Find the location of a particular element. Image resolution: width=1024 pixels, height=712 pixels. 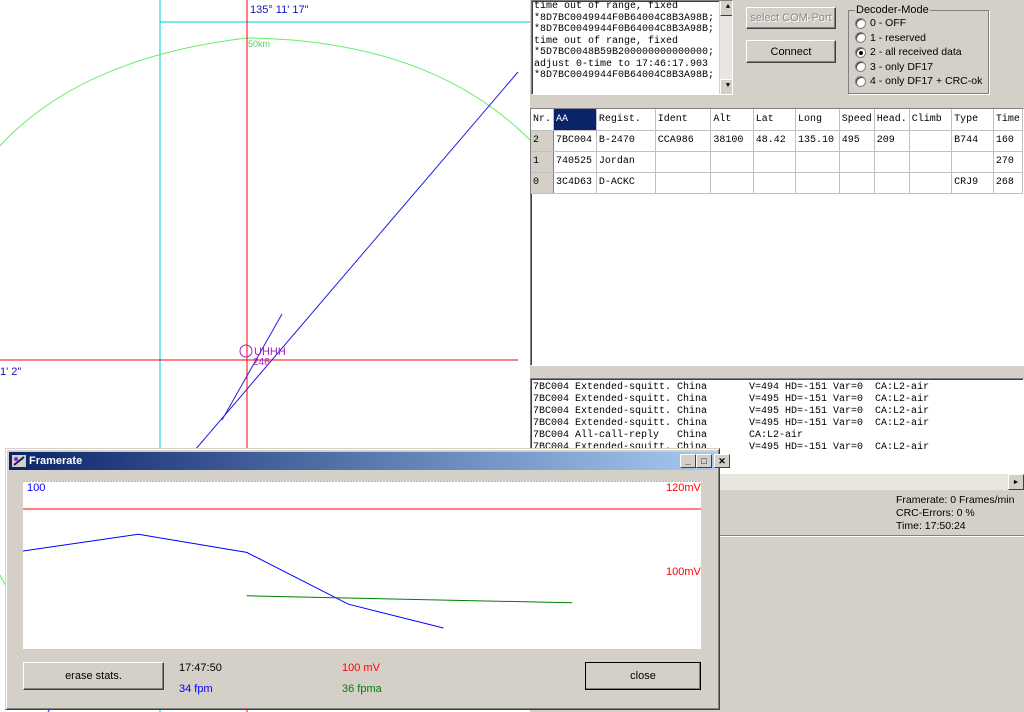

crc-errors-status: CRC-Errors: 0 % is located at coordinates (935, 513).